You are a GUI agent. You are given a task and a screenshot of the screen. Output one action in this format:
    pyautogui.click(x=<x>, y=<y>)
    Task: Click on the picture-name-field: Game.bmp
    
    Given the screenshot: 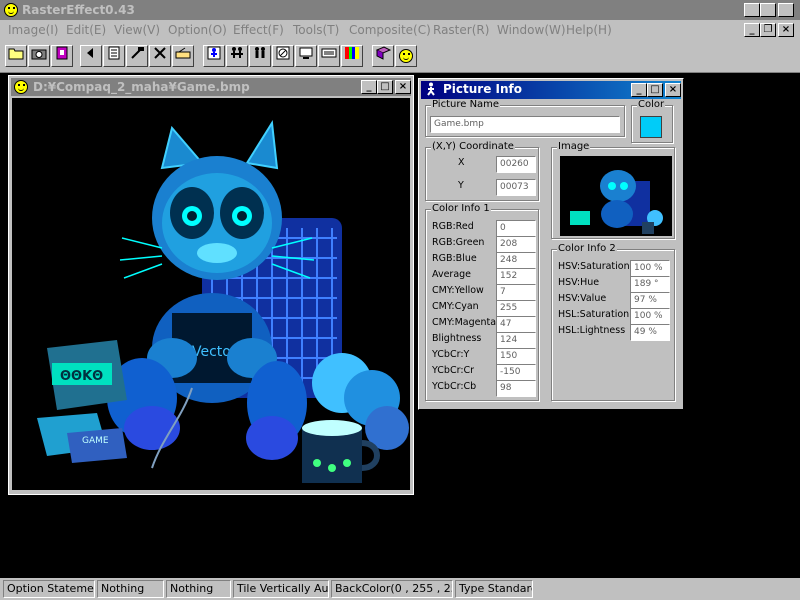 What is the action you would take?
    pyautogui.click(x=525, y=124)
    